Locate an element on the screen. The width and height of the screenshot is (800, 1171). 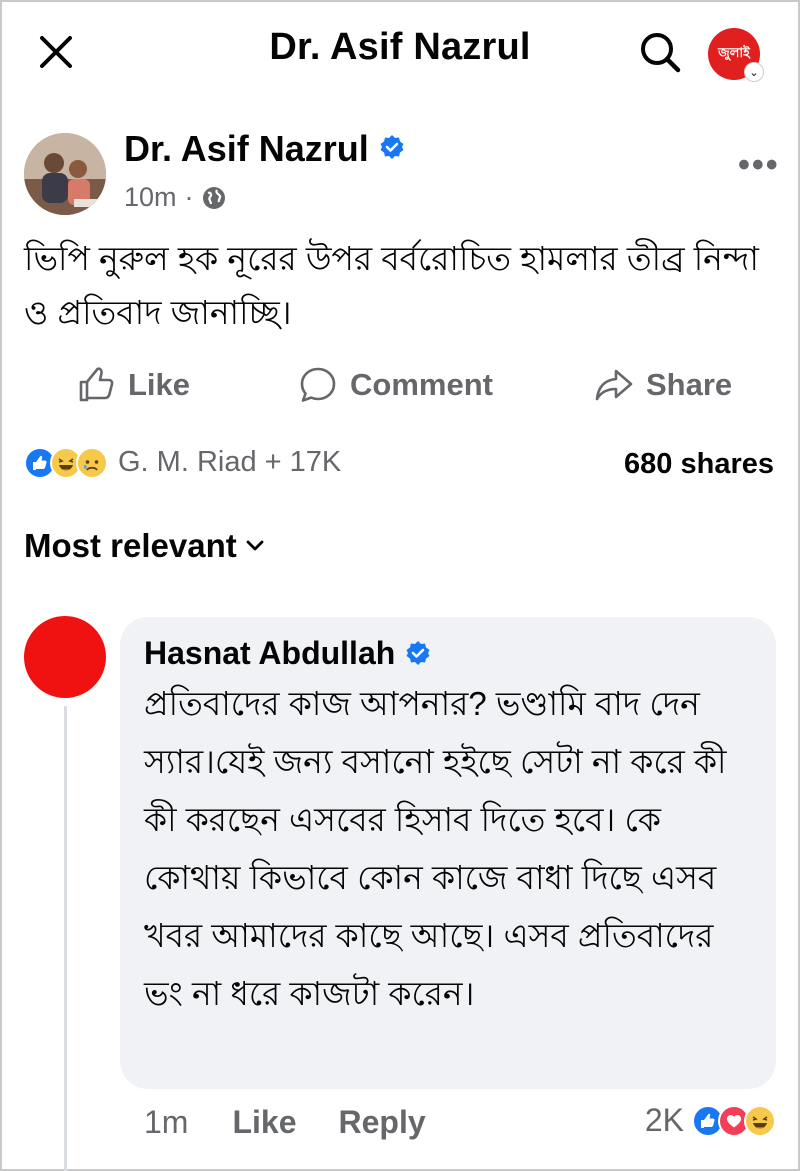
reactions-count: G. M. Riad + 17K is located at coordinates (230, 462).